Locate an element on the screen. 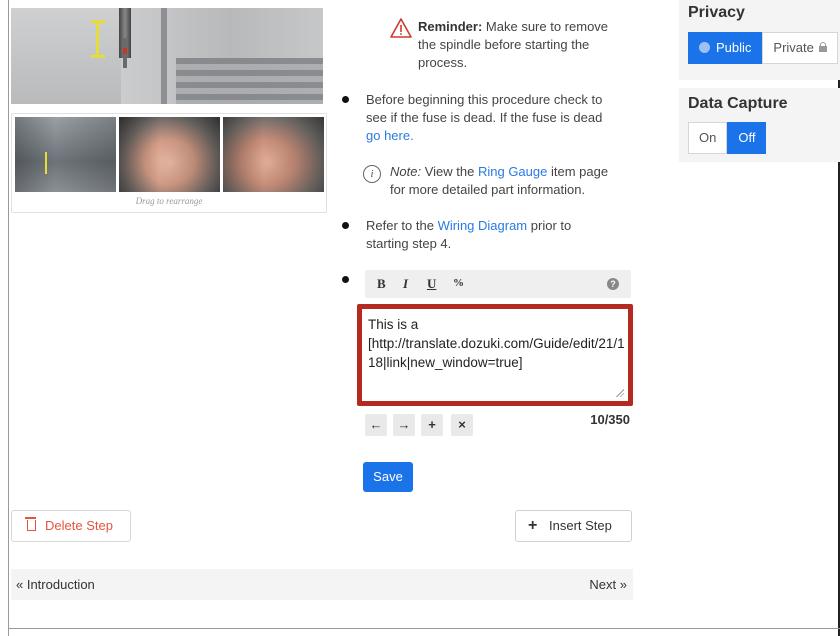 The height and width of the screenshot is (636, 840). link-button: % is located at coordinates (458, 283).